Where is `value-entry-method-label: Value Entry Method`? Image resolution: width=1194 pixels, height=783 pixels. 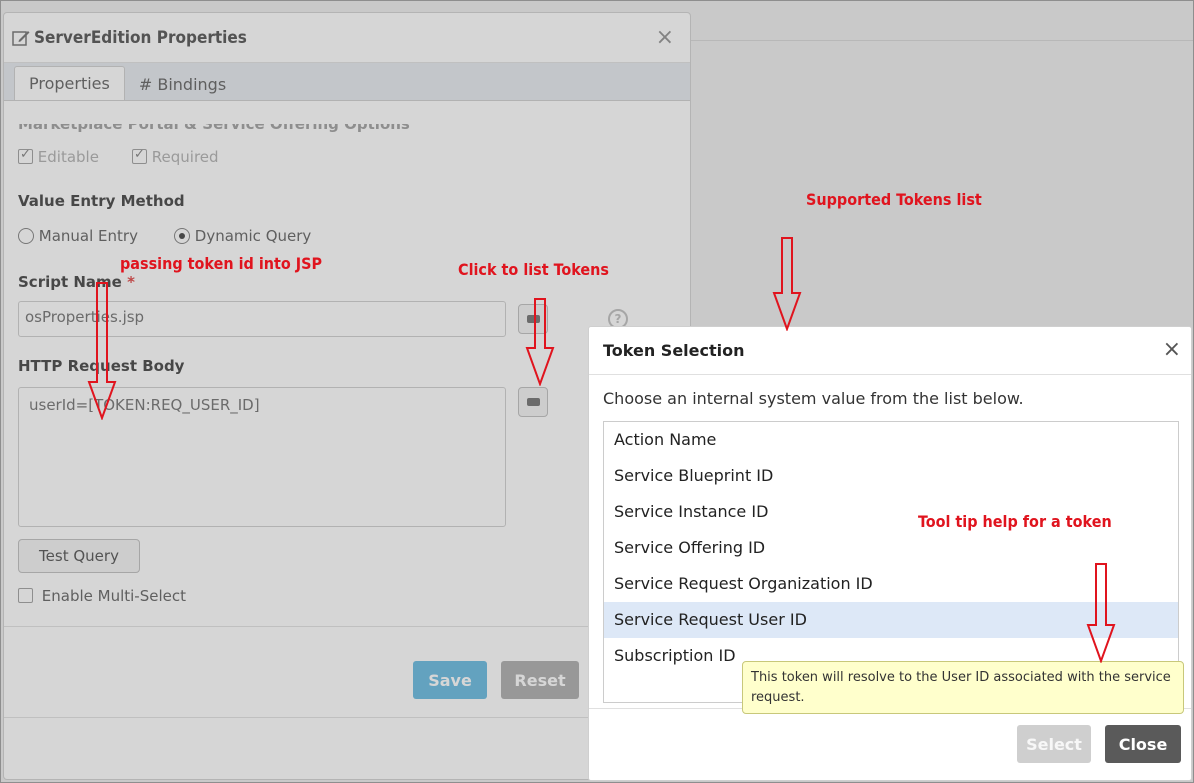 value-entry-method-label: Value Entry Method is located at coordinates (101, 201).